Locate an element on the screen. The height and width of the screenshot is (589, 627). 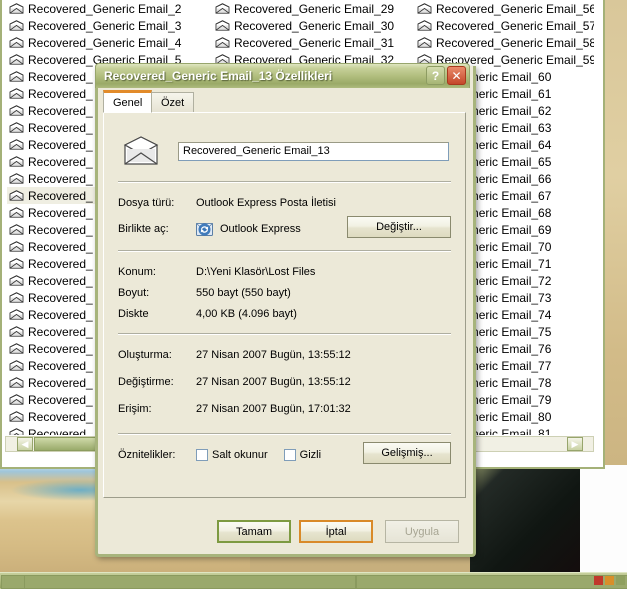
readonly-checkbox-wrapper: Salt okunur is located at coordinates (232, 455).